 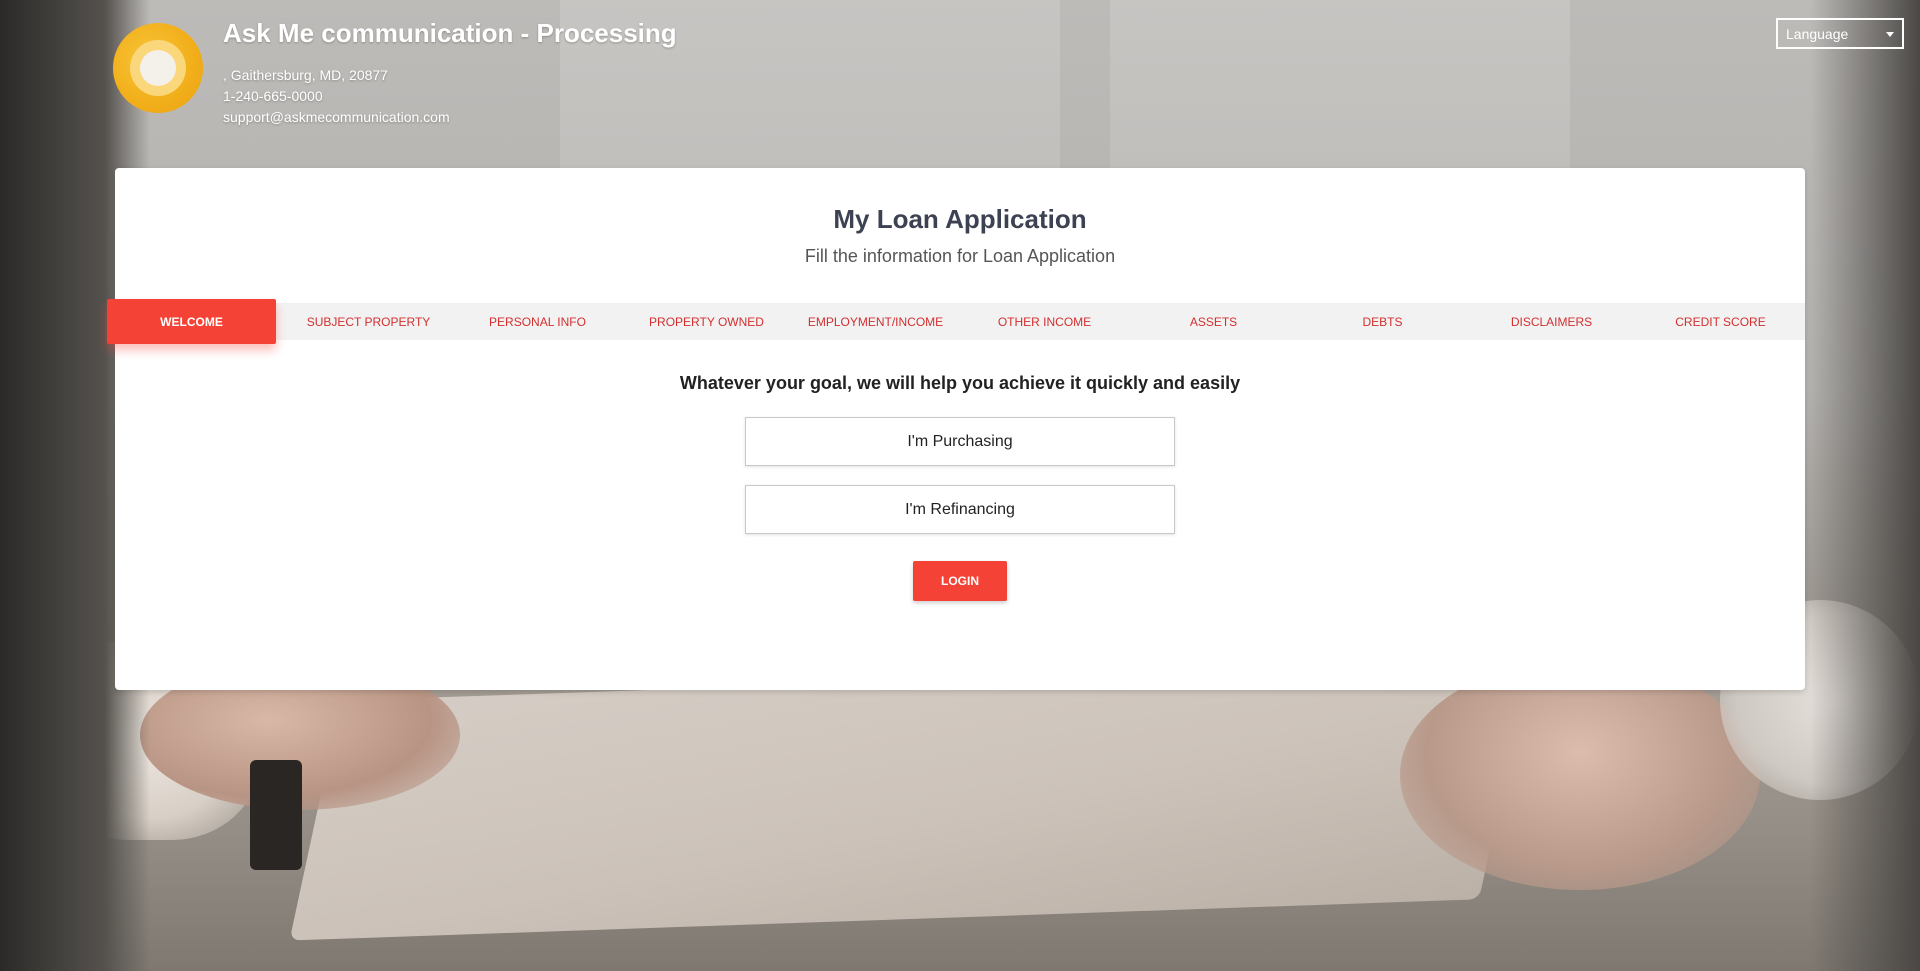 What do you see at coordinates (305, 75) in the screenshot?
I see `company-address: , Gaithersburg, MD, 20877` at bounding box center [305, 75].